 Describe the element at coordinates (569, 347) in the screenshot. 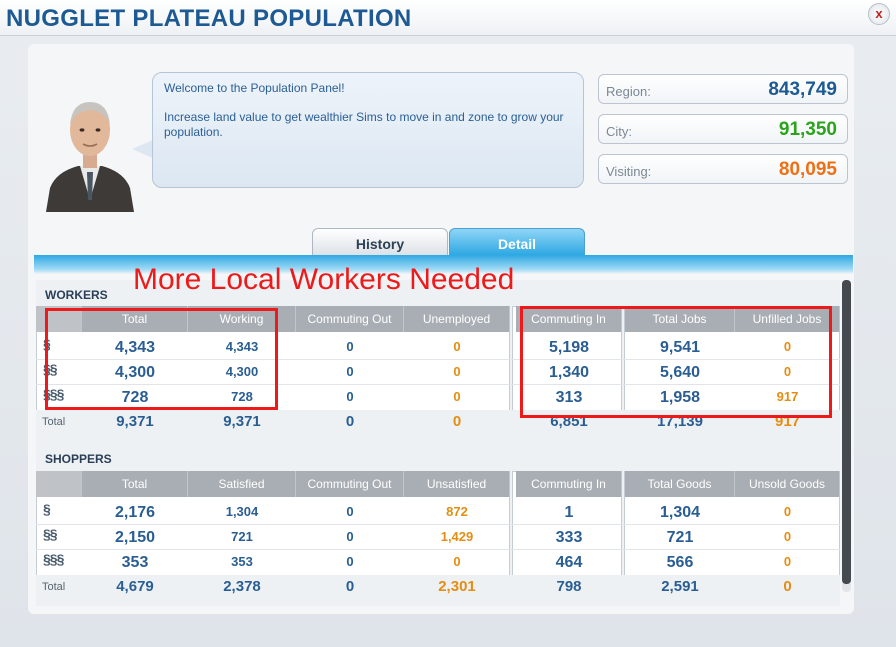

I see `workers-cell: 5,198` at that location.